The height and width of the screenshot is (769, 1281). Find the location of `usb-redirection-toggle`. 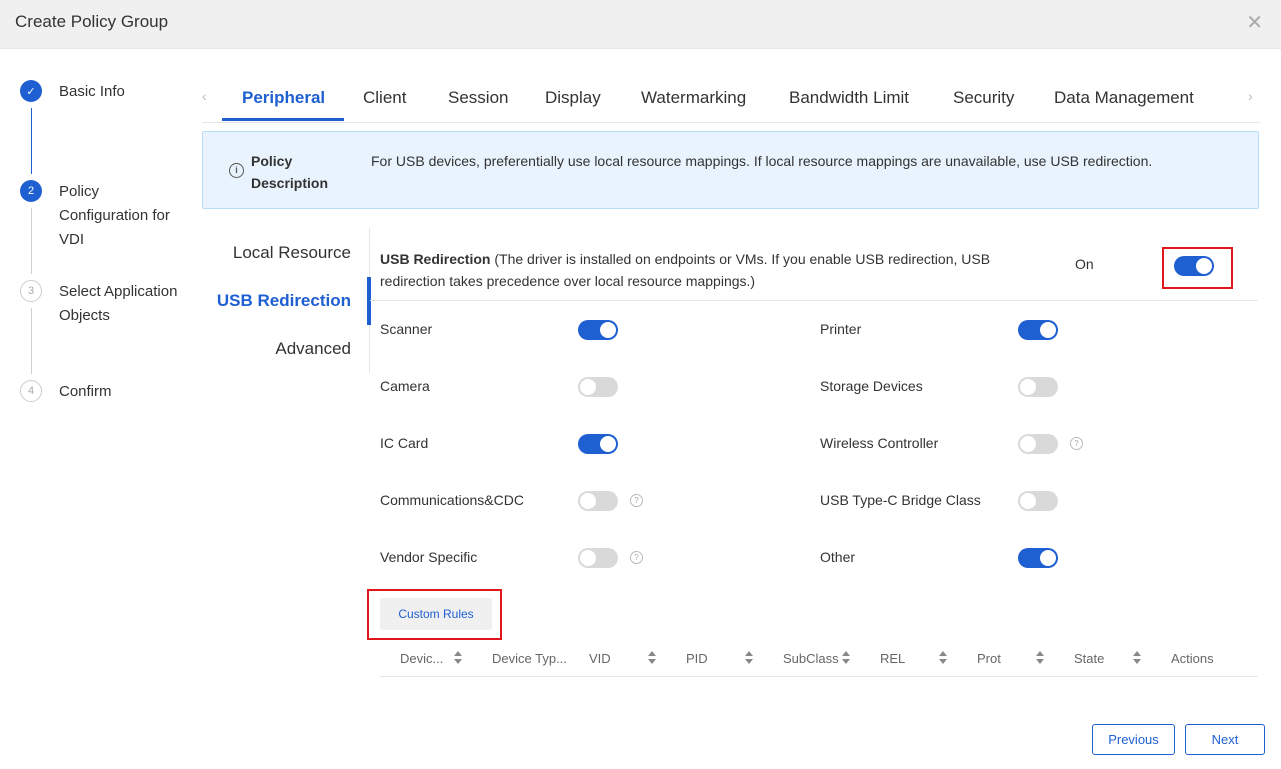

usb-redirection-toggle is located at coordinates (1194, 266).